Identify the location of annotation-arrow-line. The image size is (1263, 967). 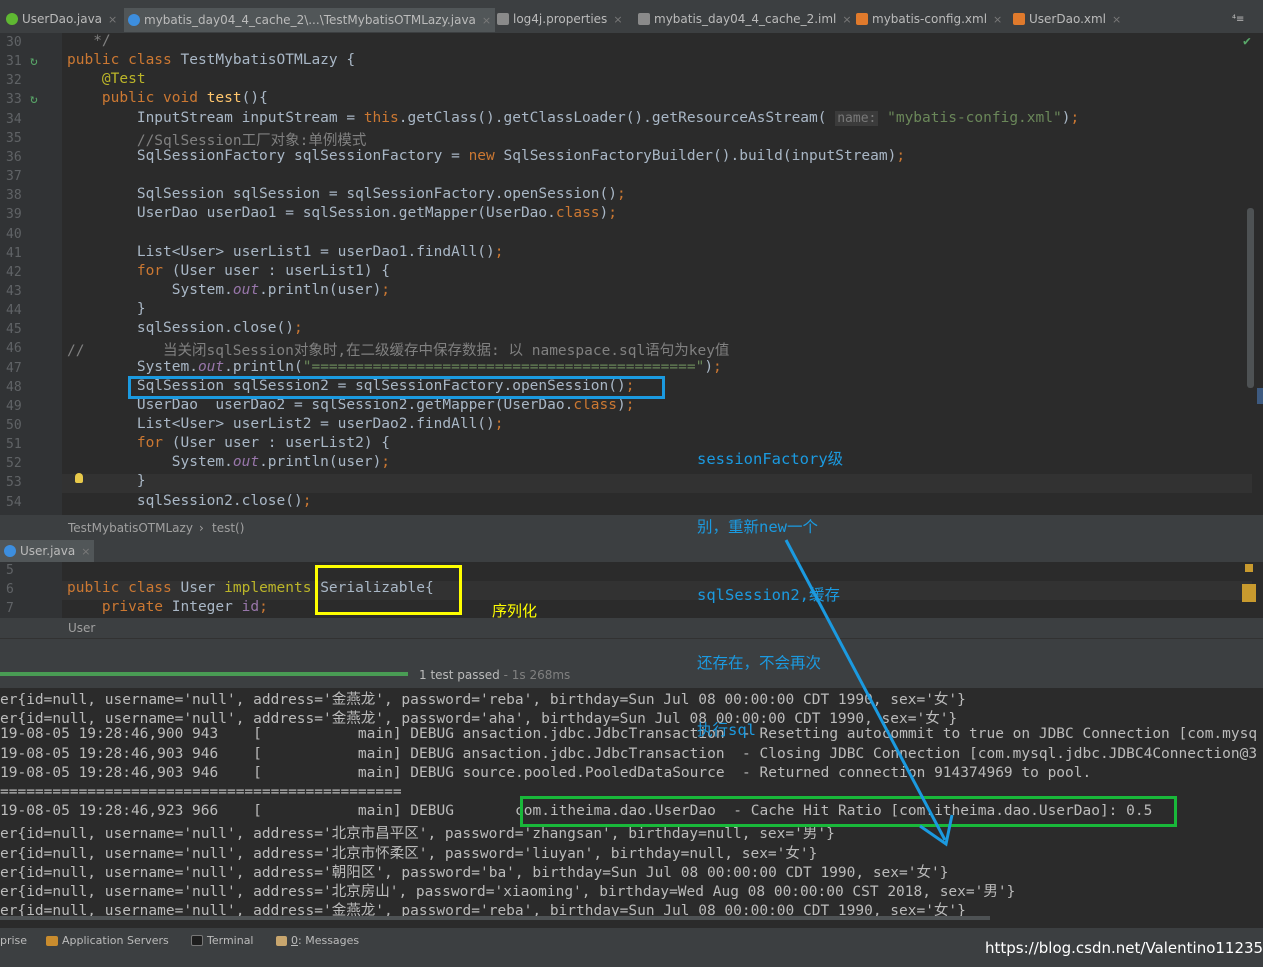
(865, 690).